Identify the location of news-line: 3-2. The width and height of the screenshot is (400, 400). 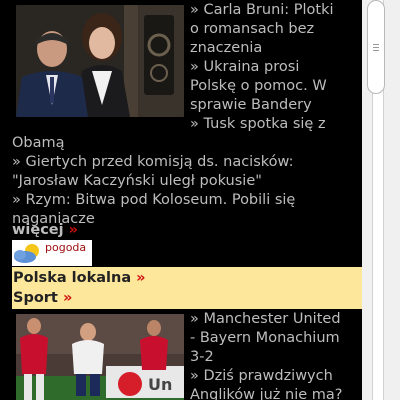
(276, 357).